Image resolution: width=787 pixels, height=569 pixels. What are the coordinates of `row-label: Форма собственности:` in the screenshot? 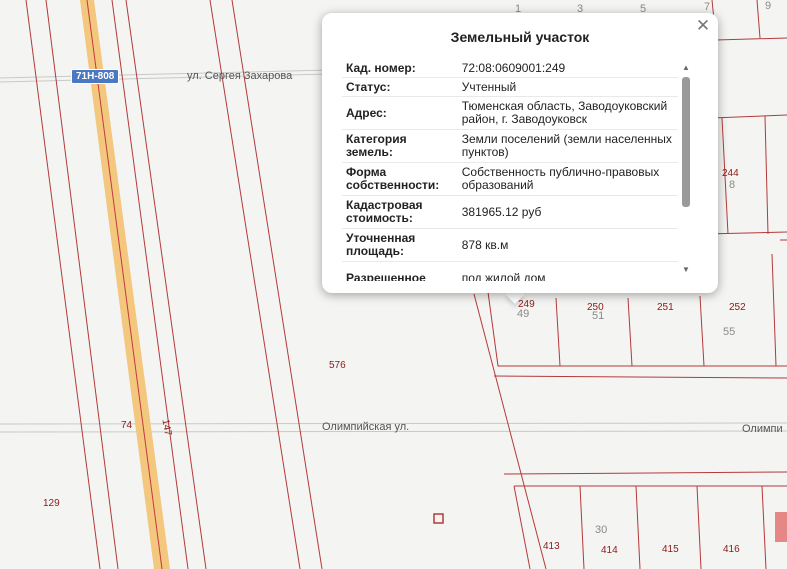 It's located at (400, 179).